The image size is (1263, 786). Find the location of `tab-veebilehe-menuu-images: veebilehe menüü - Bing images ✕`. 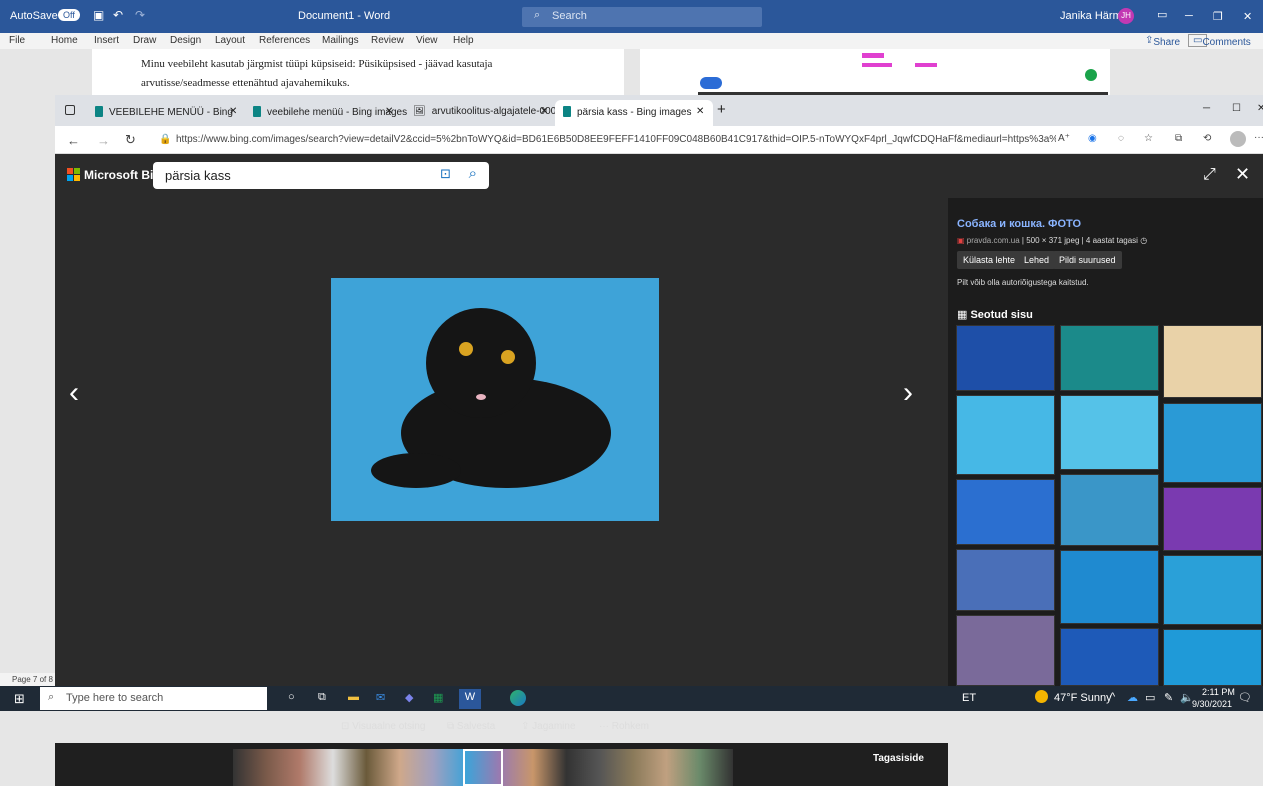

tab-veebilehe-menuu-images: veebilehe menüü - Bing images ✕ is located at coordinates (326, 113).